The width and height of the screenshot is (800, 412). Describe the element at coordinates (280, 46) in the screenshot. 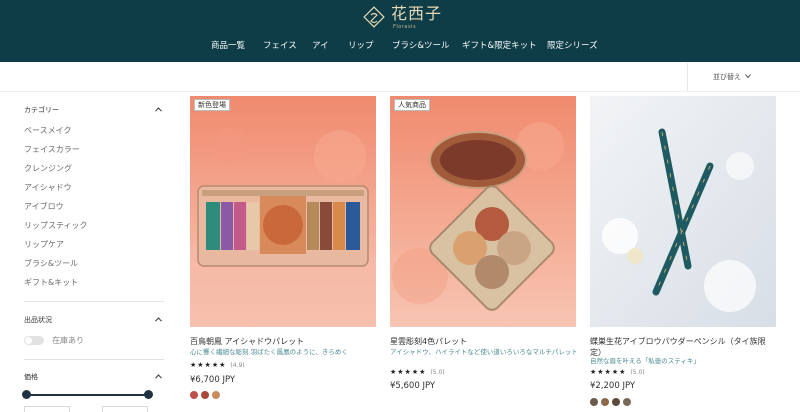

I see `nav-item-face: フェイス` at that location.